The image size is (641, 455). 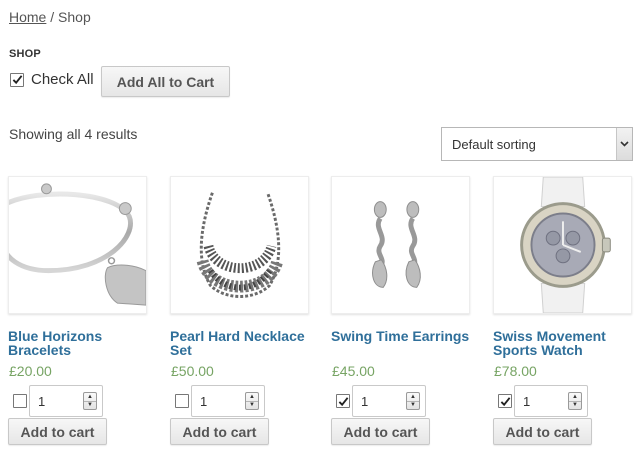 What do you see at coordinates (192, 371) in the screenshot?
I see `product-price: £50.00` at bounding box center [192, 371].